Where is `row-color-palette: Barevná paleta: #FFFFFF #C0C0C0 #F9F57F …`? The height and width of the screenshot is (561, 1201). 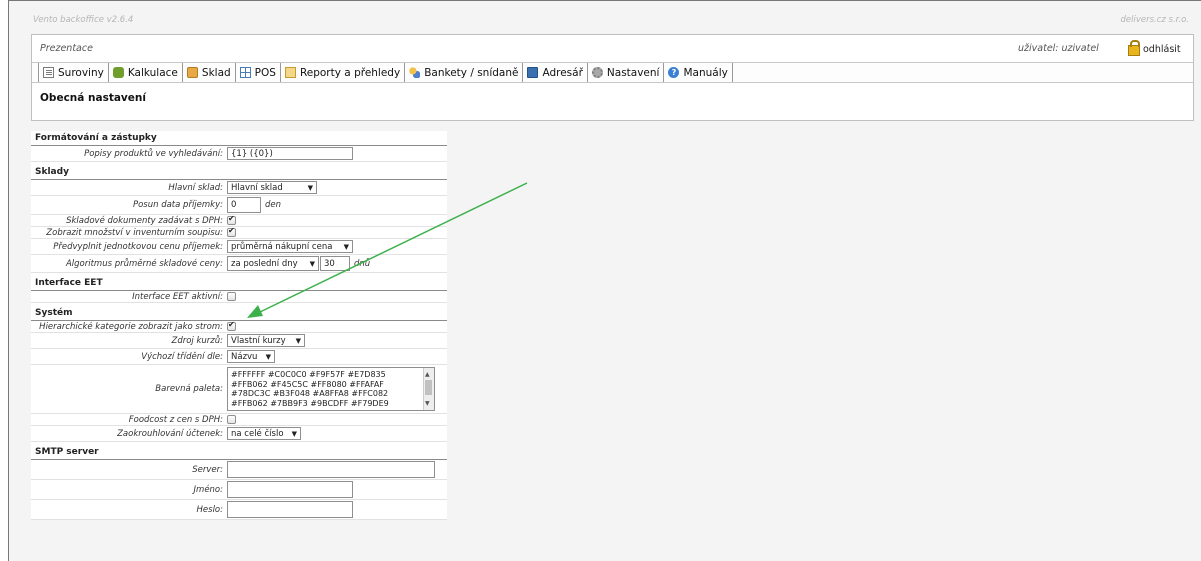 row-color-palette: Barevná paleta: #FFFFFF #C0C0C0 #F9F57F … is located at coordinates (239, 389).